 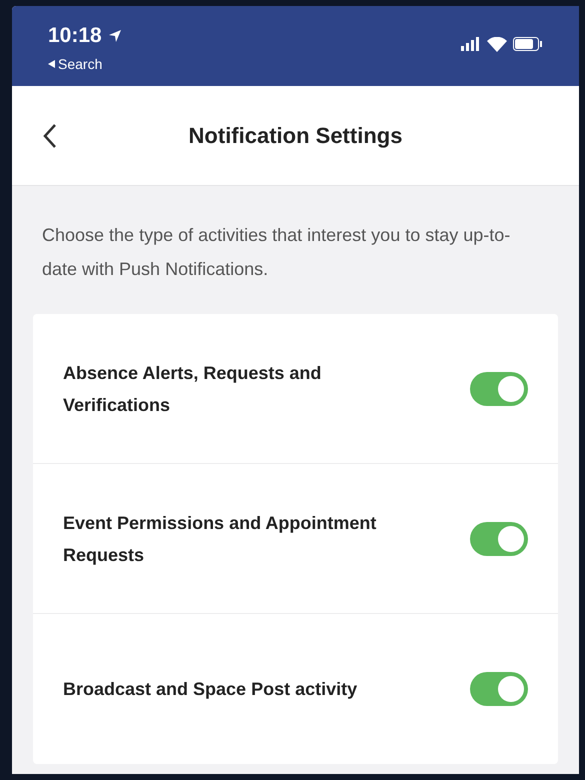 What do you see at coordinates (51, 64) in the screenshot?
I see `back-triangle-icon` at bounding box center [51, 64].